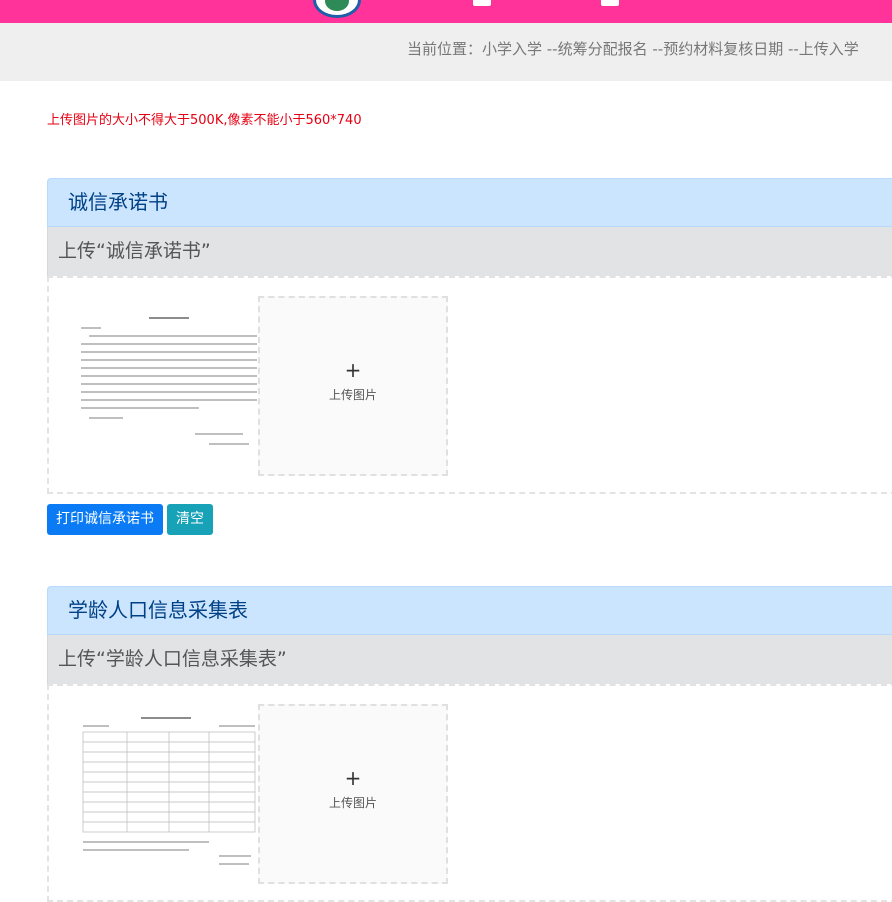 The image size is (892, 902). Describe the element at coordinates (469, 659) in the screenshot. I see `section-subtitle: 上传“学龄人口信息采集表”` at that location.